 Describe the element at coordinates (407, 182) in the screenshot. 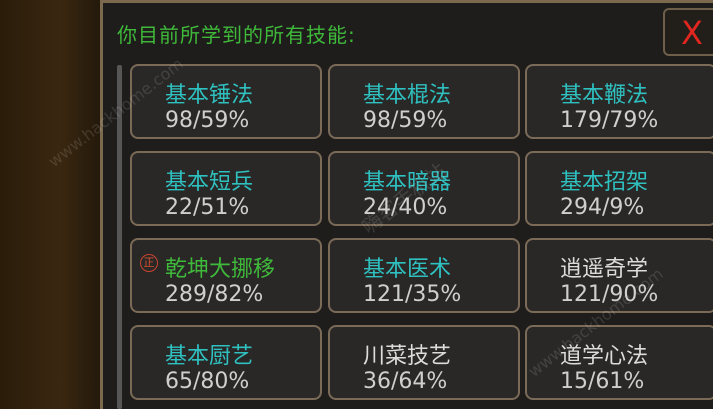

I see `skill-name: 基本暗器` at that location.